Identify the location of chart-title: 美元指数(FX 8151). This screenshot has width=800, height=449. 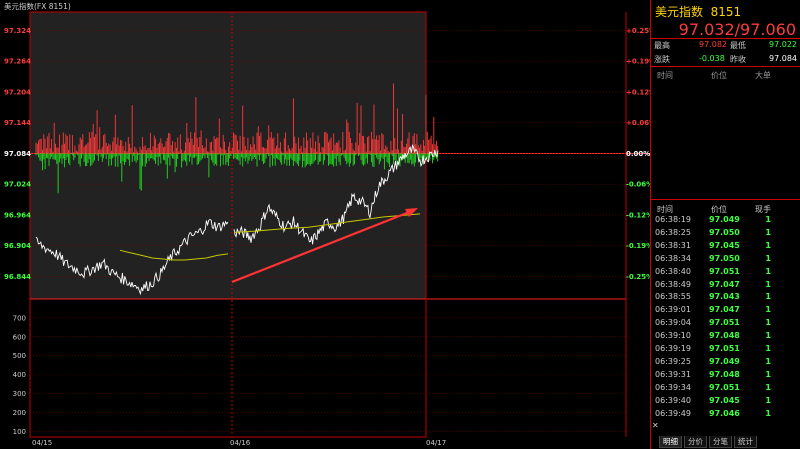
(37, 6).